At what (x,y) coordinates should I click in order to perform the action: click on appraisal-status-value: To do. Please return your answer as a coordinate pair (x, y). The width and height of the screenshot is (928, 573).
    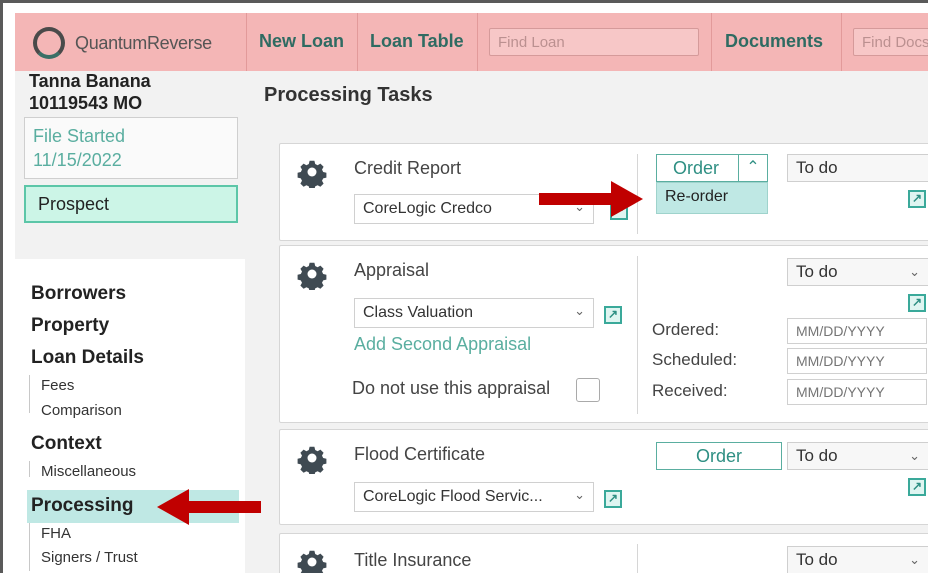
    Looking at the image, I should click on (817, 271).